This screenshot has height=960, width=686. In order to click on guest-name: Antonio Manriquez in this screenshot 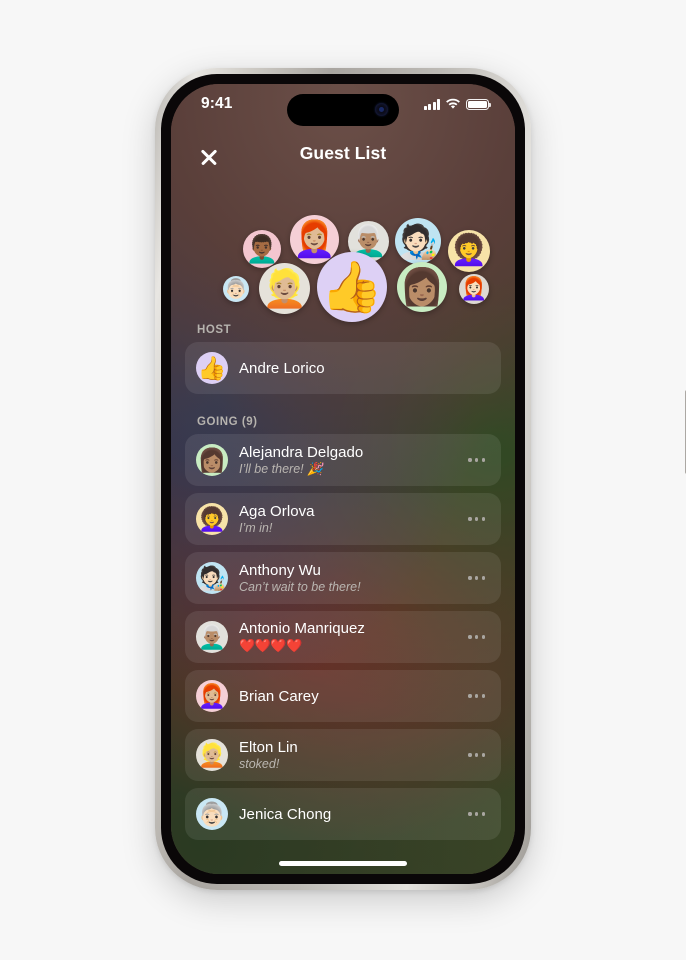, I will do `click(302, 628)`.